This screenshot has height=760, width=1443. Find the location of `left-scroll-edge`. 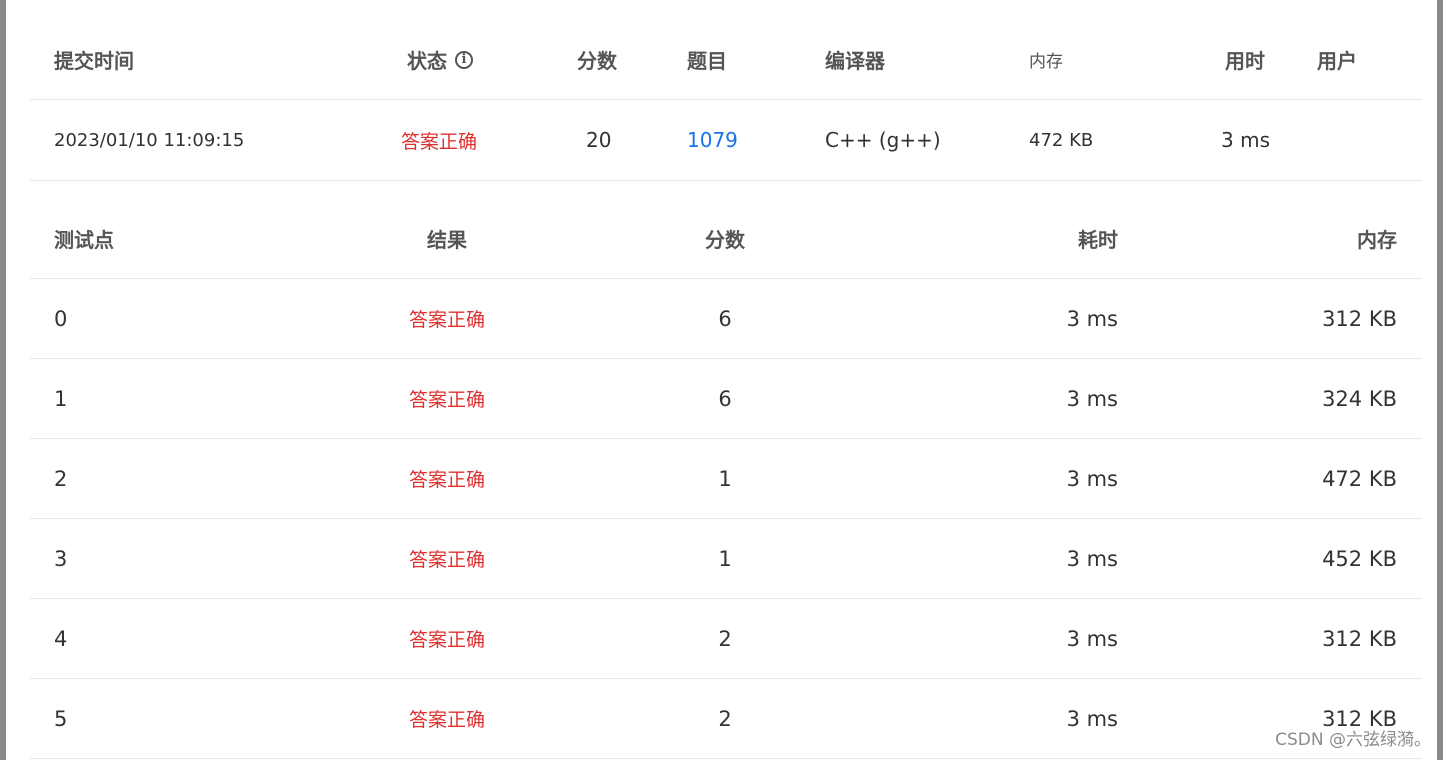

left-scroll-edge is located at coordinates (3, 380).